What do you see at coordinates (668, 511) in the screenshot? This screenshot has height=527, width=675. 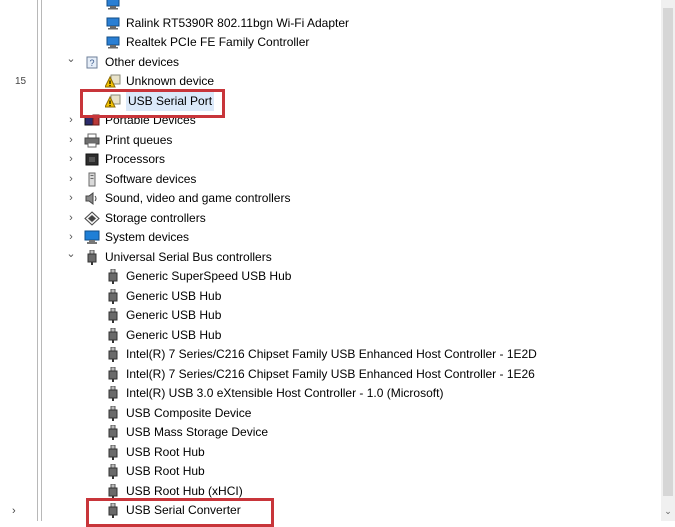 I see `scroll-down-arrow-icon: ⌄` at bounding box center [668, 511].